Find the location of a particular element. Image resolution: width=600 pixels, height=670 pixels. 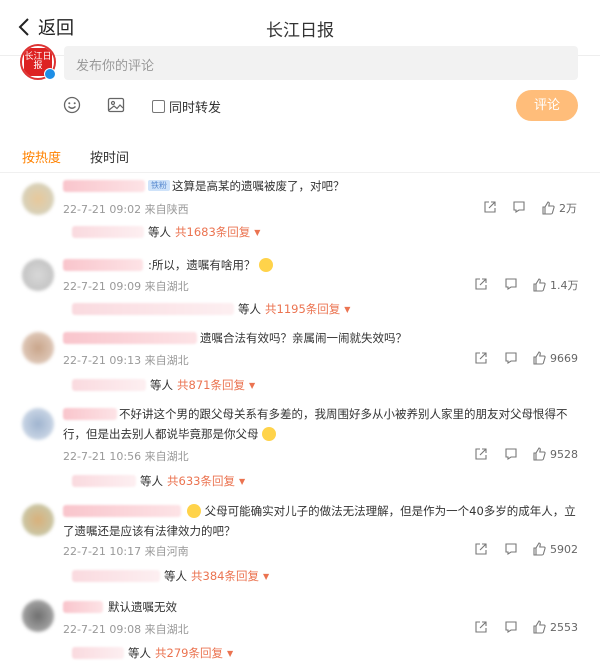

page-title: 长江日报 is located at coordinates (300, 31).